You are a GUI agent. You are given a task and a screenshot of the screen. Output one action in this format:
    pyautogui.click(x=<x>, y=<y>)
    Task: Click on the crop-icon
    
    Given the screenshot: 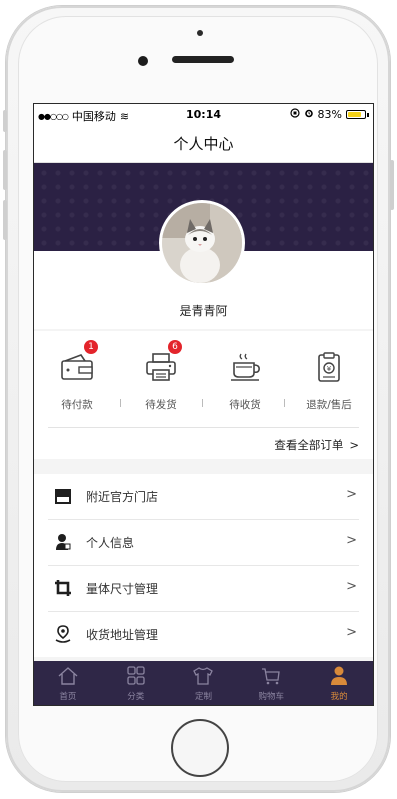 What is the action you would take?
    pyautogui.click(x=63, y=588)
    